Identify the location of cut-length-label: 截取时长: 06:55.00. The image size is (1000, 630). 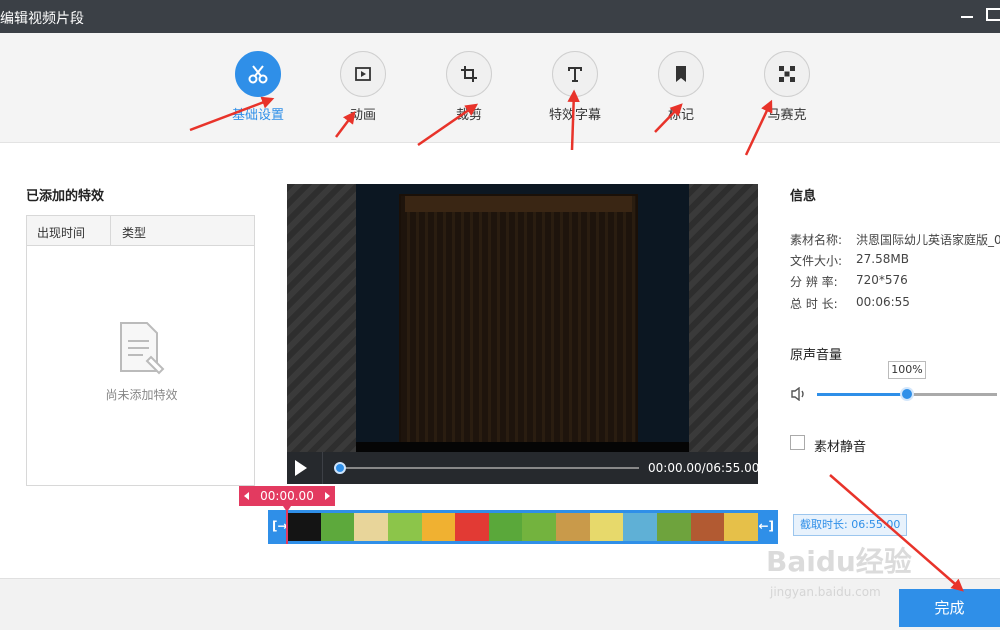
(850, 525).